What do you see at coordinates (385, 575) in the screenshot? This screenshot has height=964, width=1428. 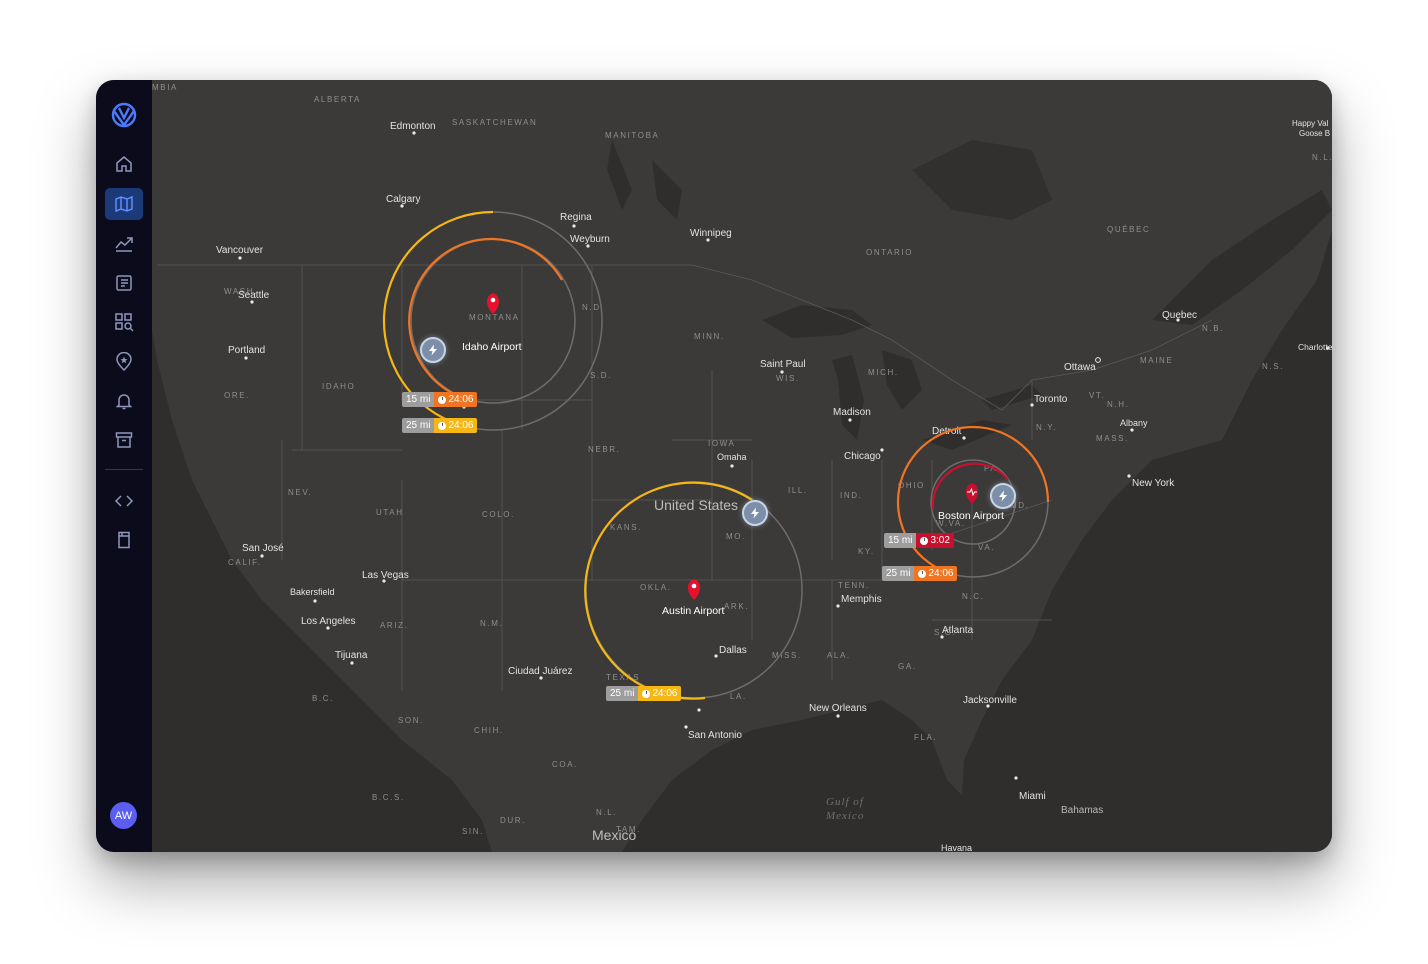 I see `city-label: Las Vegas` at bounding box center [385, 575].